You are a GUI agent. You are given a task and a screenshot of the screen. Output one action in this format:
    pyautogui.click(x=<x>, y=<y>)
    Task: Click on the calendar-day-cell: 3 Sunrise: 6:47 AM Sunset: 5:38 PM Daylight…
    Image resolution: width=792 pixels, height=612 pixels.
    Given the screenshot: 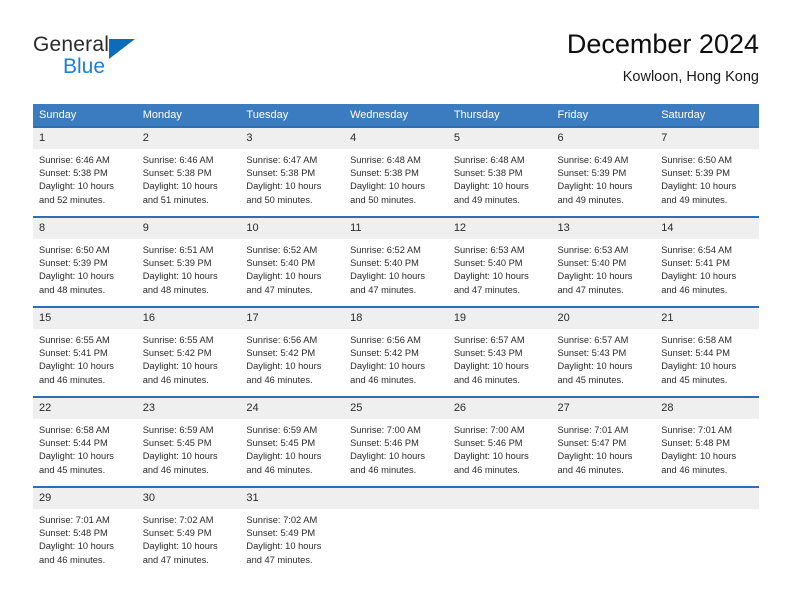 What is the action you would take?
    pyautogui.click(x=292, y=171)
    